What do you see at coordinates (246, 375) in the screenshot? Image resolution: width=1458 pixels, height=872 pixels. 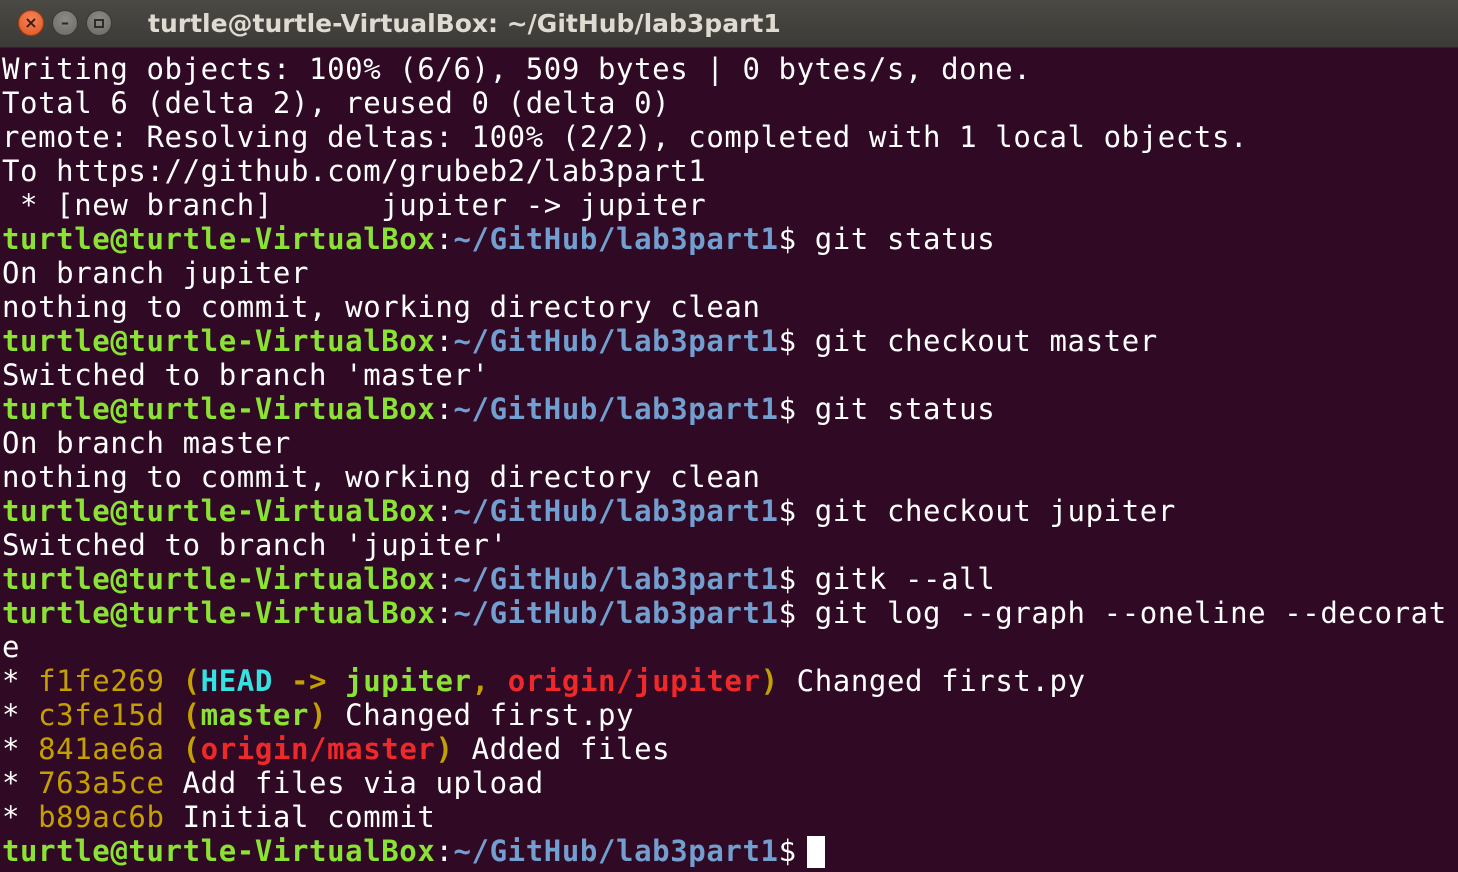 I see `output-line: Switched to branch 'master'` at bounding box center [246, 375].